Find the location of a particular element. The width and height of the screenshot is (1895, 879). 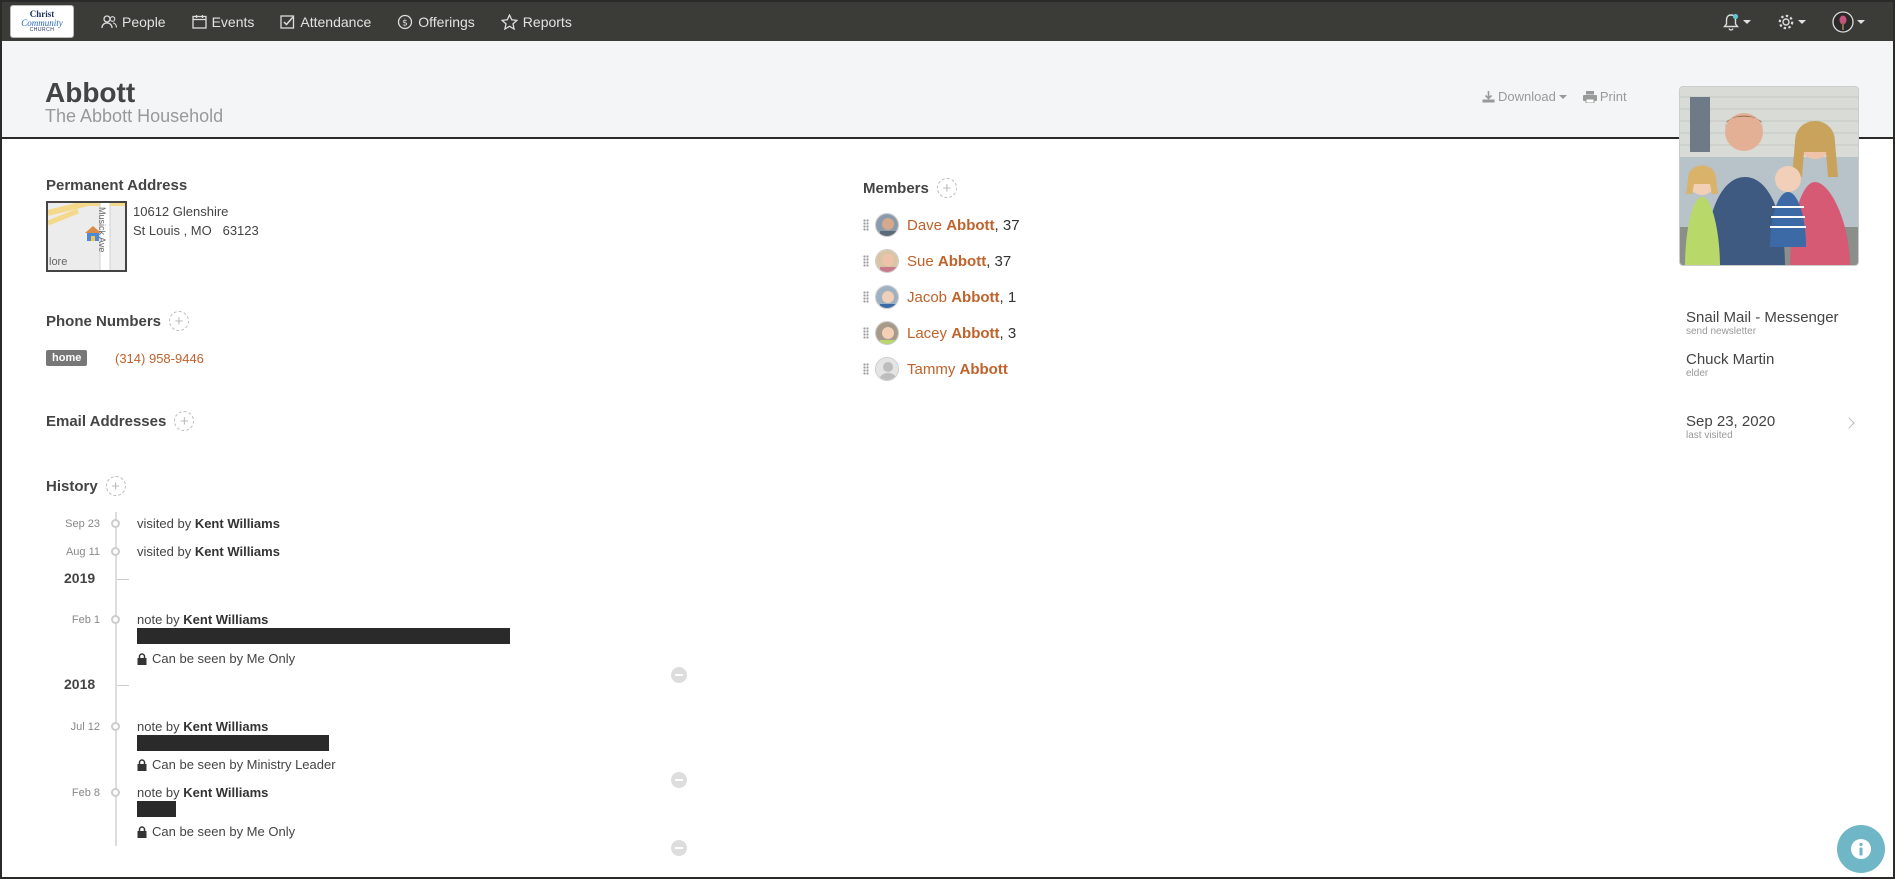

address-line2: St Louis , MO 63123 is located at coordinates (196, 230).